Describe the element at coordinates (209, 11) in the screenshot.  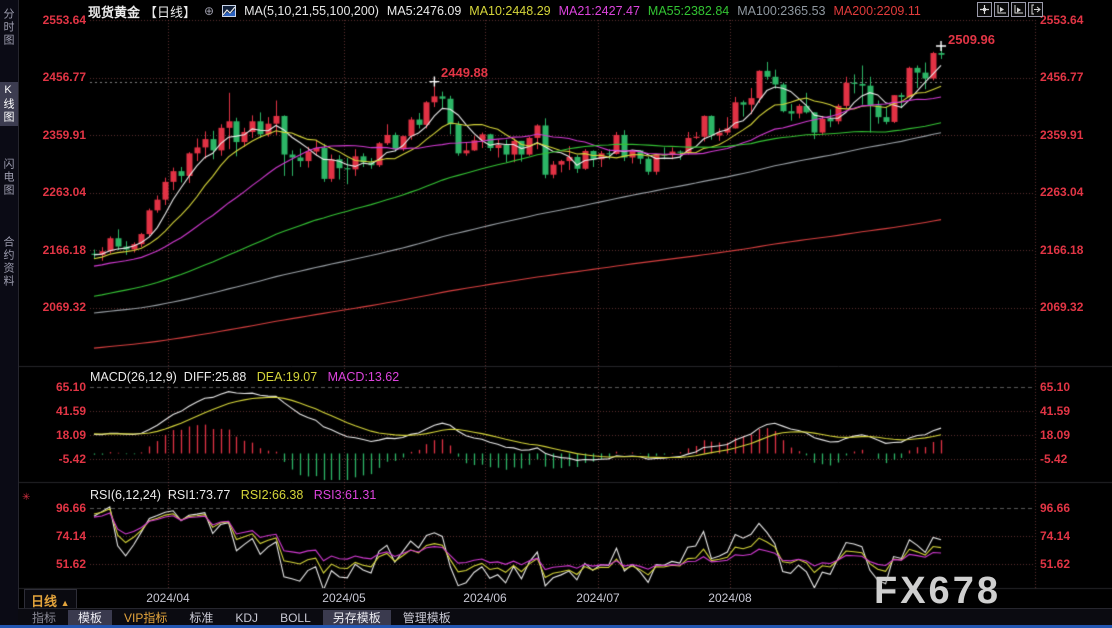
I see `circle-plus-icon: ⊕` at that location.